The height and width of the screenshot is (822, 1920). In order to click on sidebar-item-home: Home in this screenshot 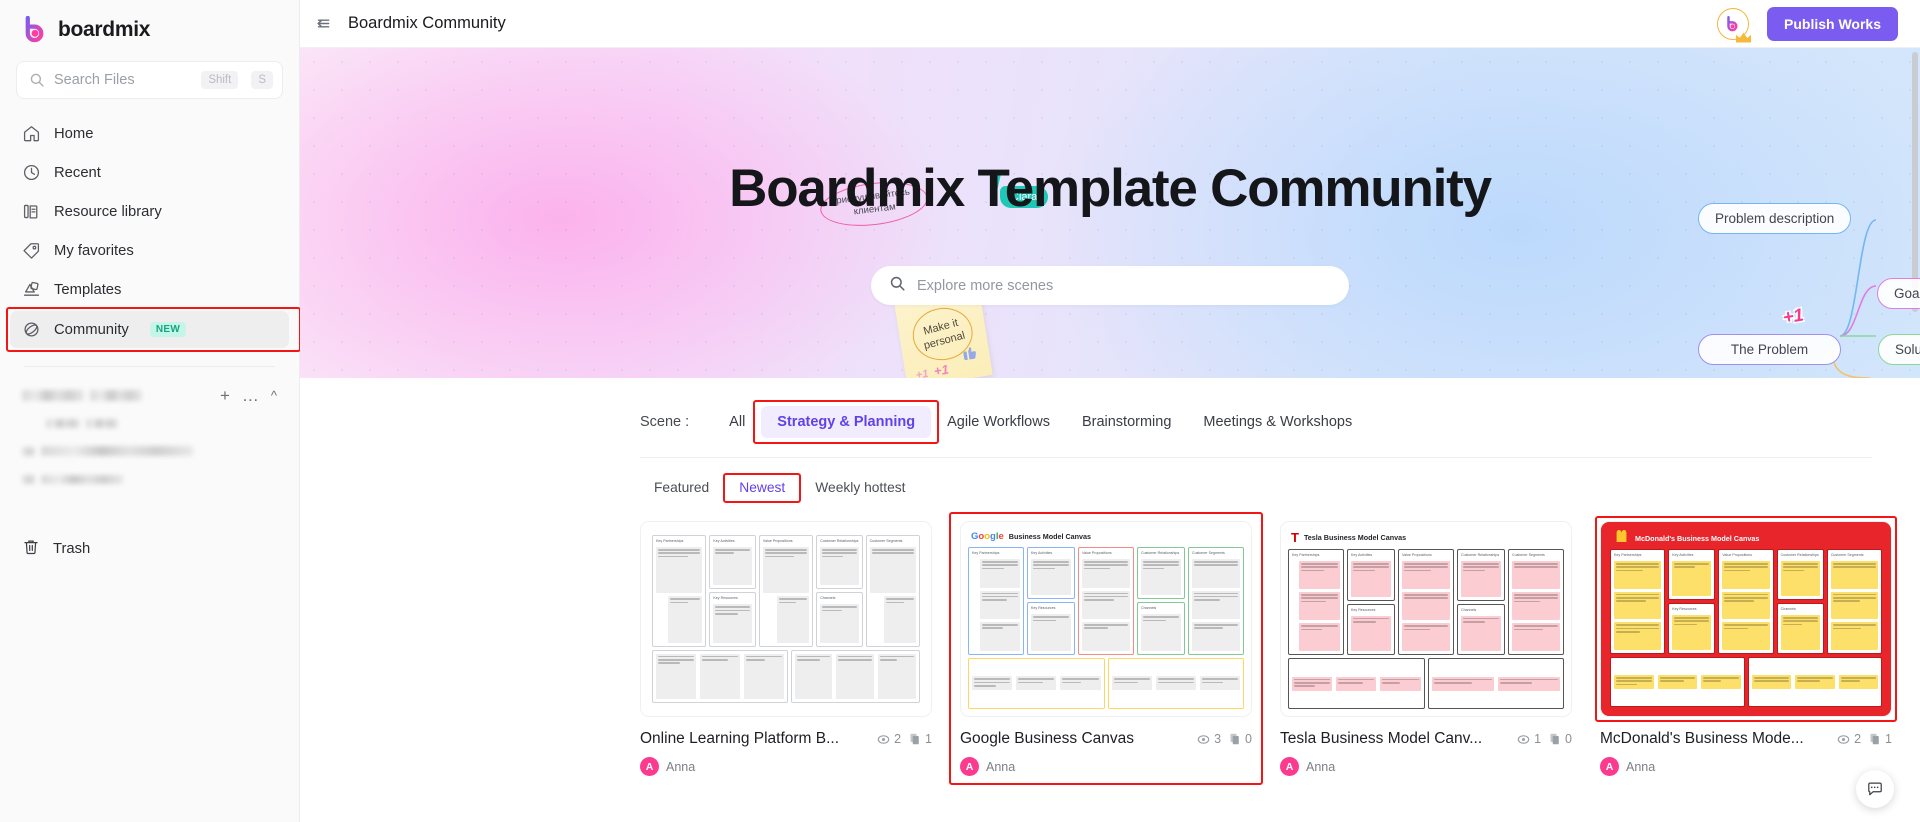, I will do `click(149, 133)`.